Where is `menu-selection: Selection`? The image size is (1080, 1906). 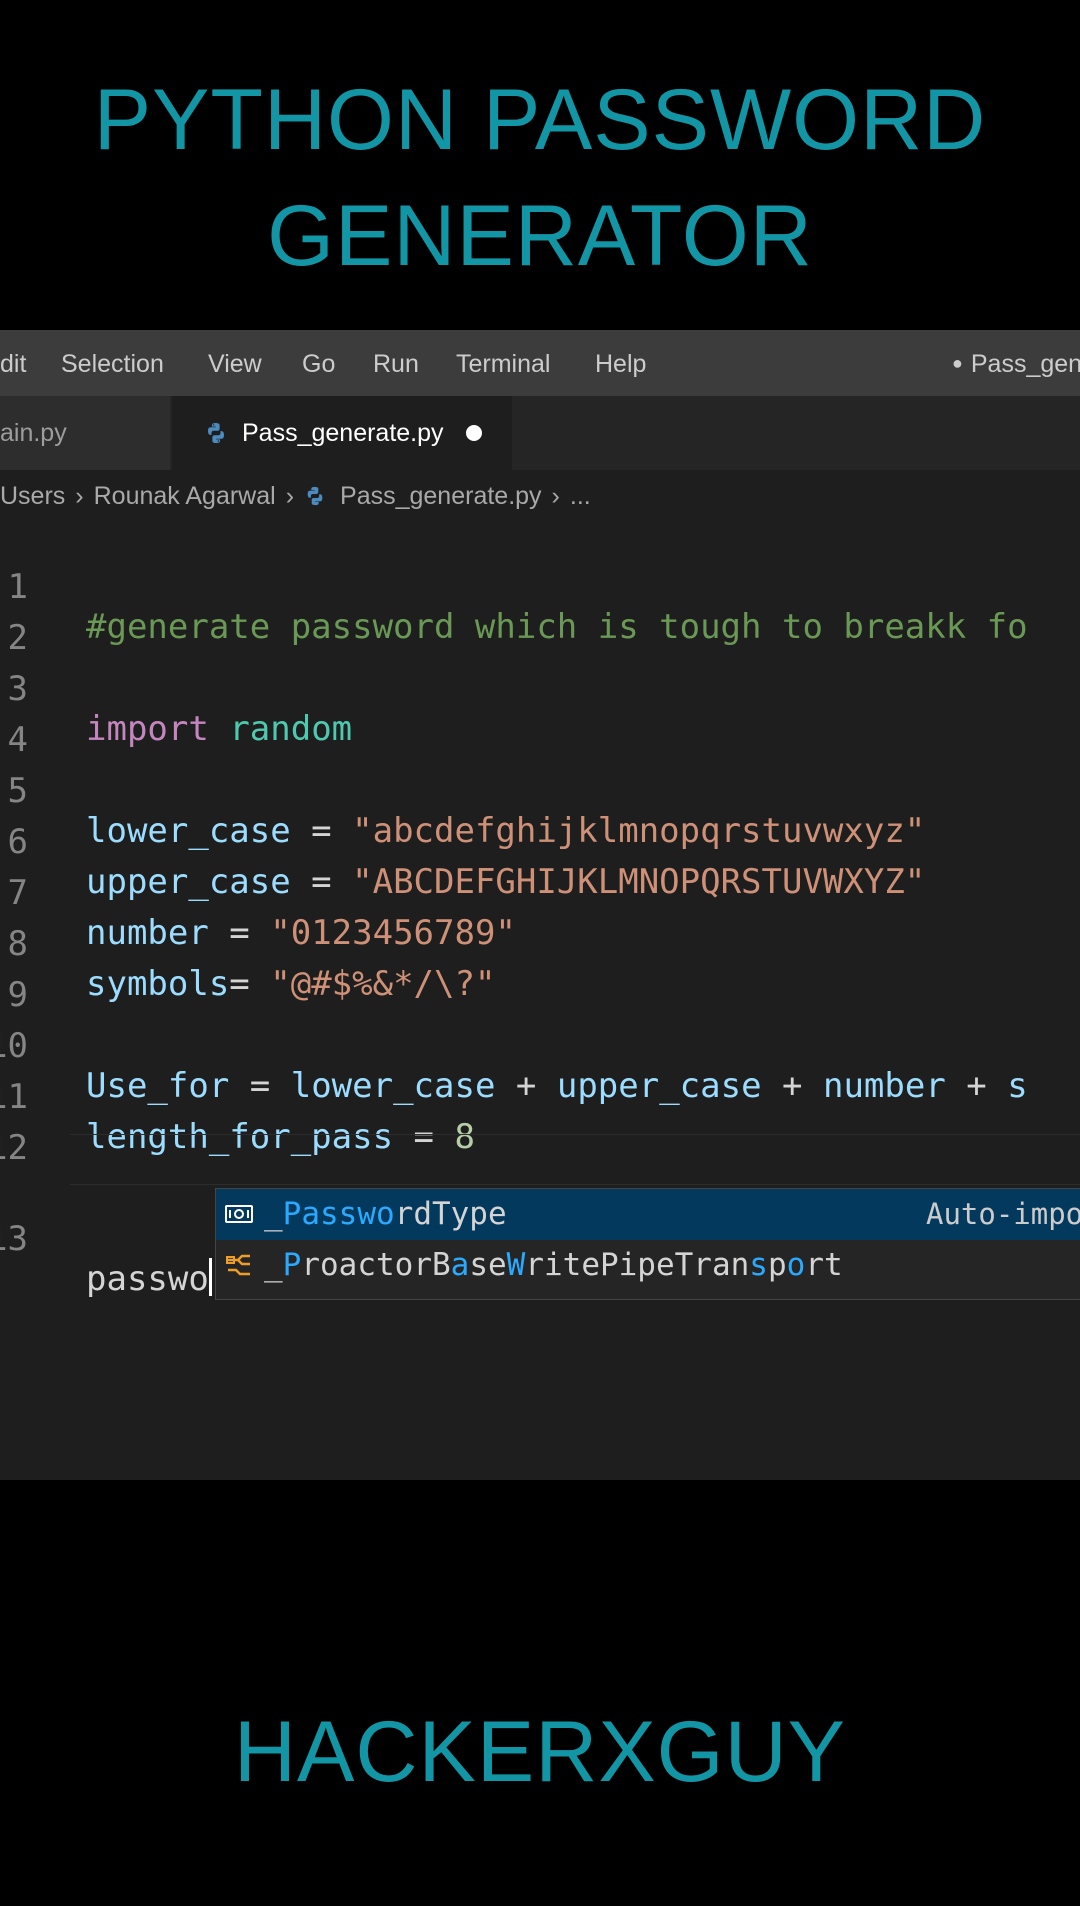 menu-selection: Selection is located at coordinates (112, 364).